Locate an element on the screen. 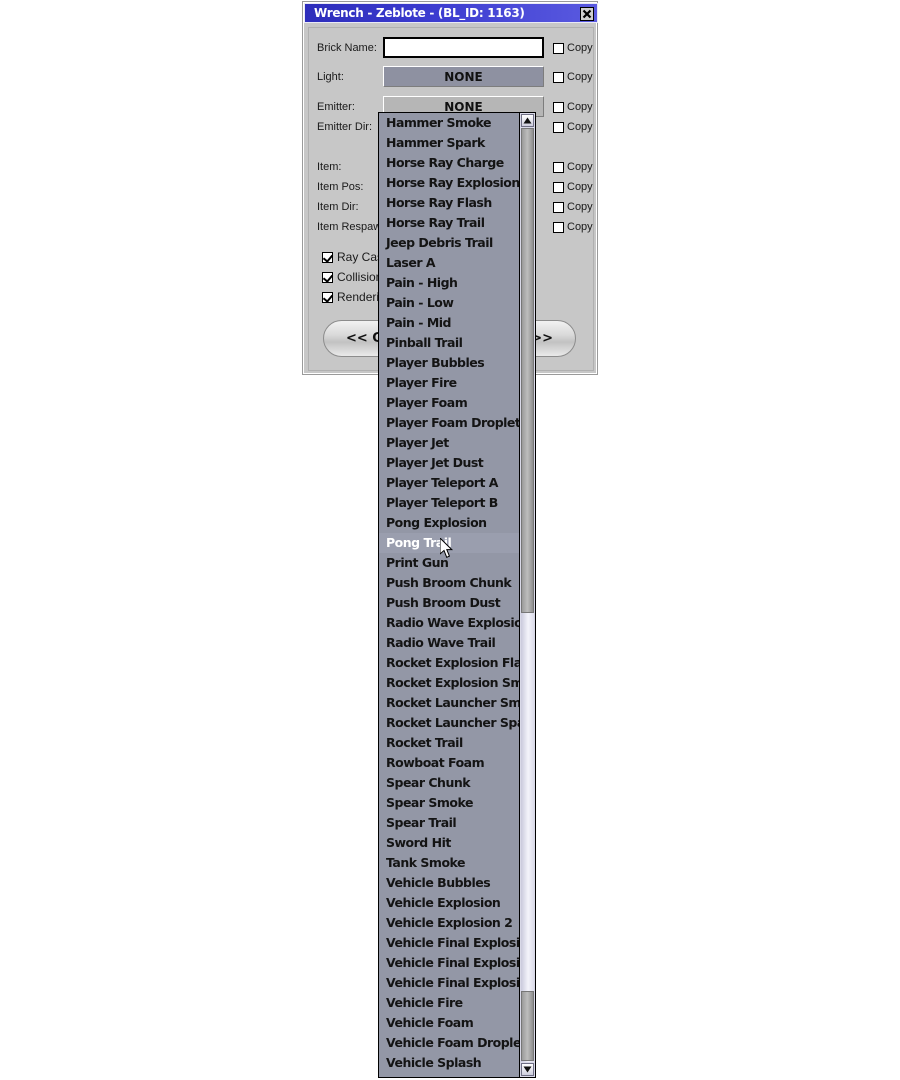 Image resolution: width=900 pixels, height=1080 pixels. dropdown-item: Radio Wave Explosion is located at coordinates (455, 623).